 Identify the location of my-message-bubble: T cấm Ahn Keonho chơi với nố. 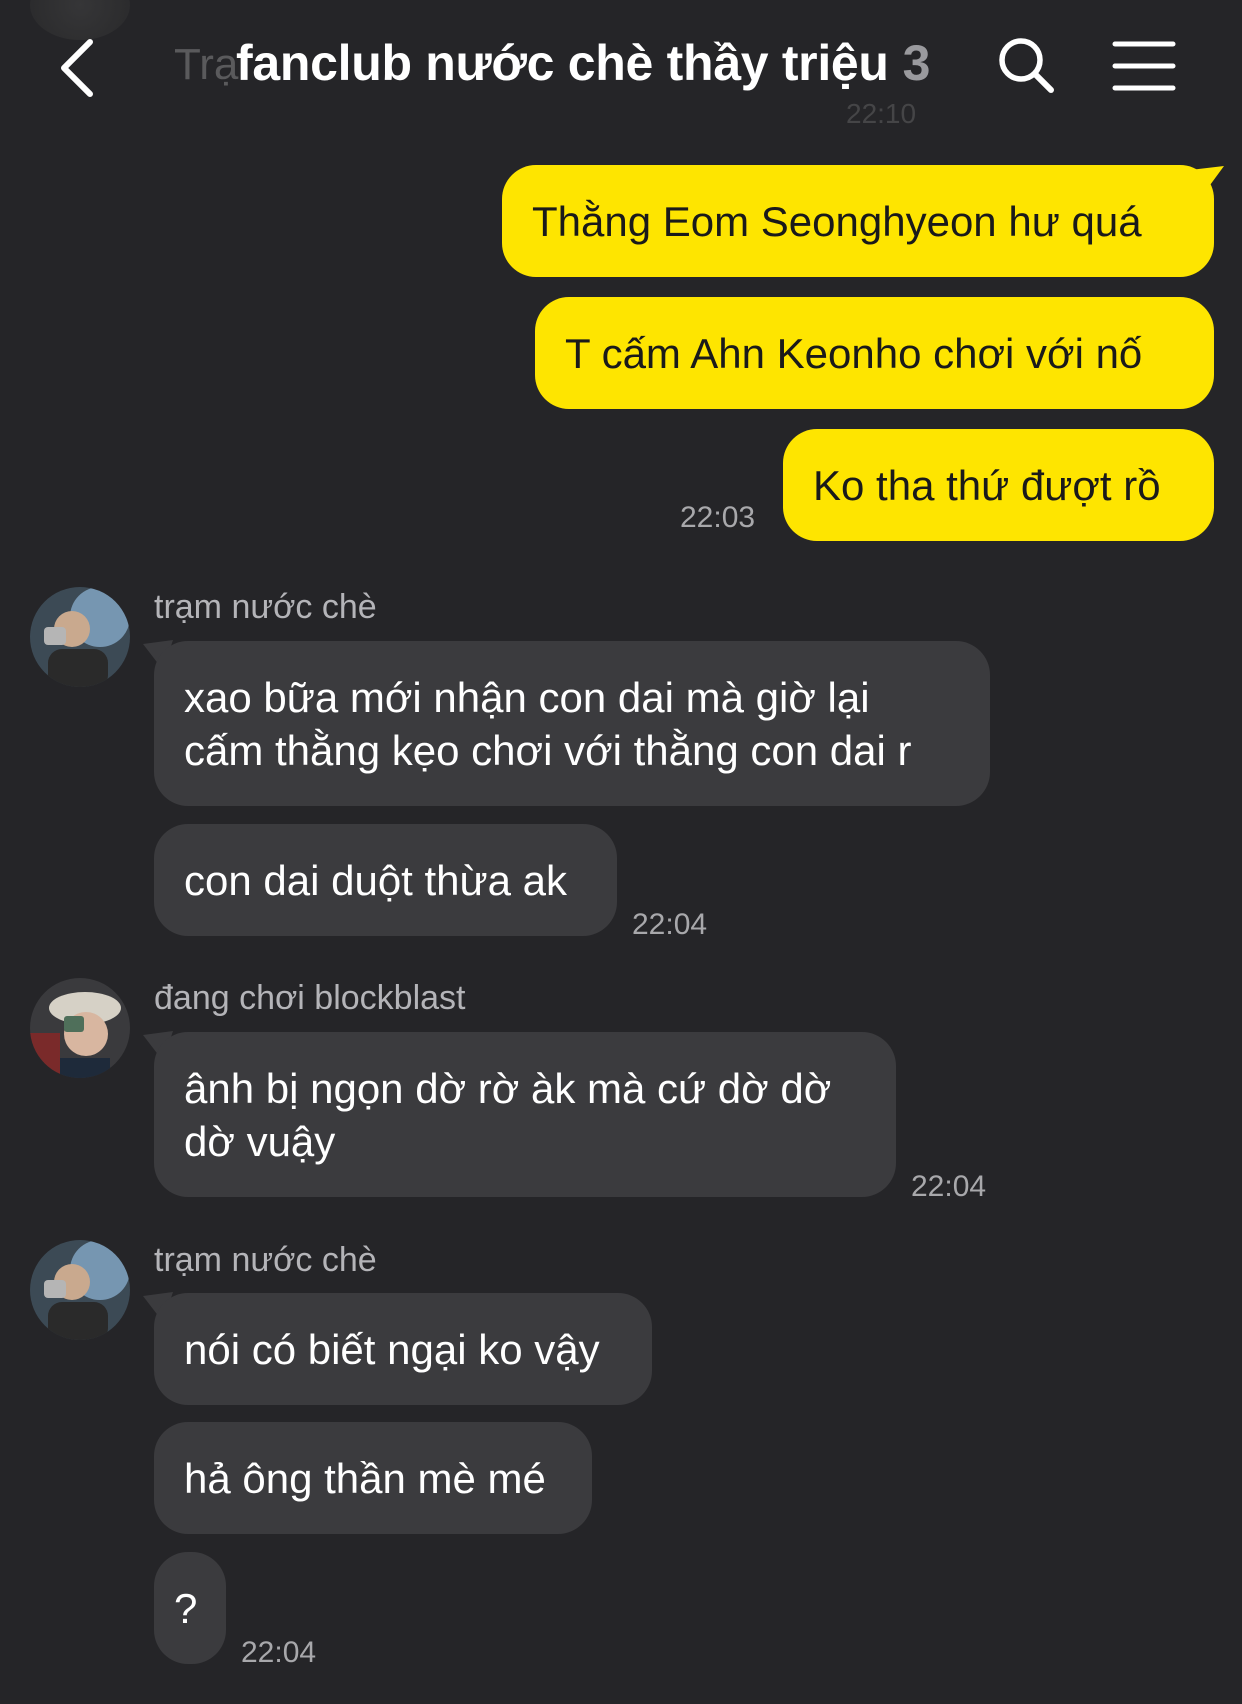
(874, 353).